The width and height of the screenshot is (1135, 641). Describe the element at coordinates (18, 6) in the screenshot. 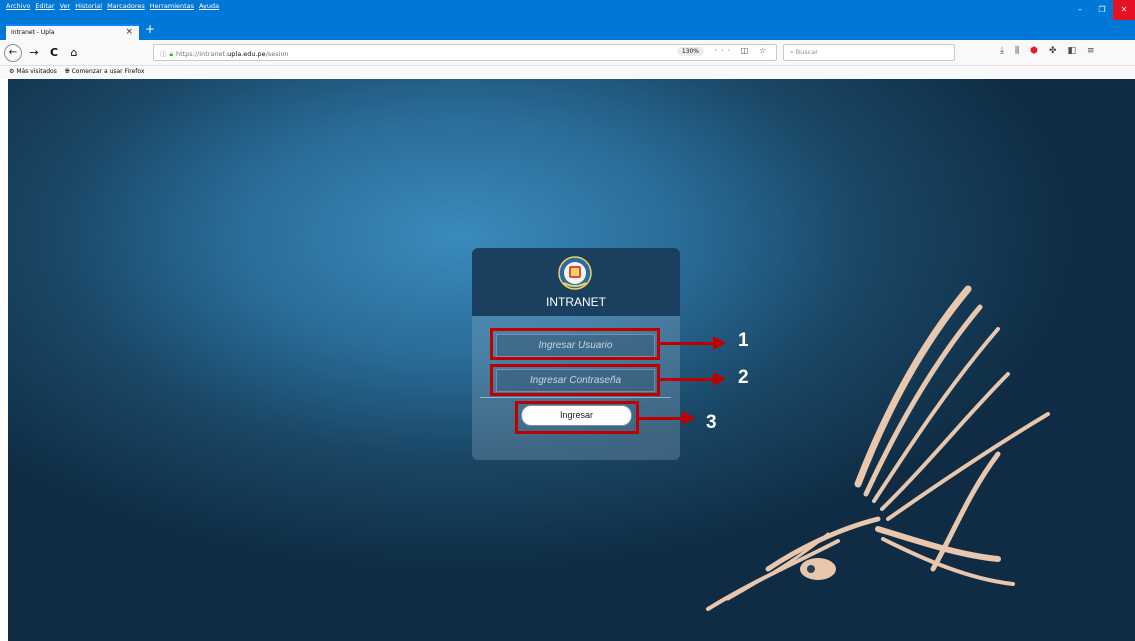

I see `menu-archivo: Archivo` at that location.